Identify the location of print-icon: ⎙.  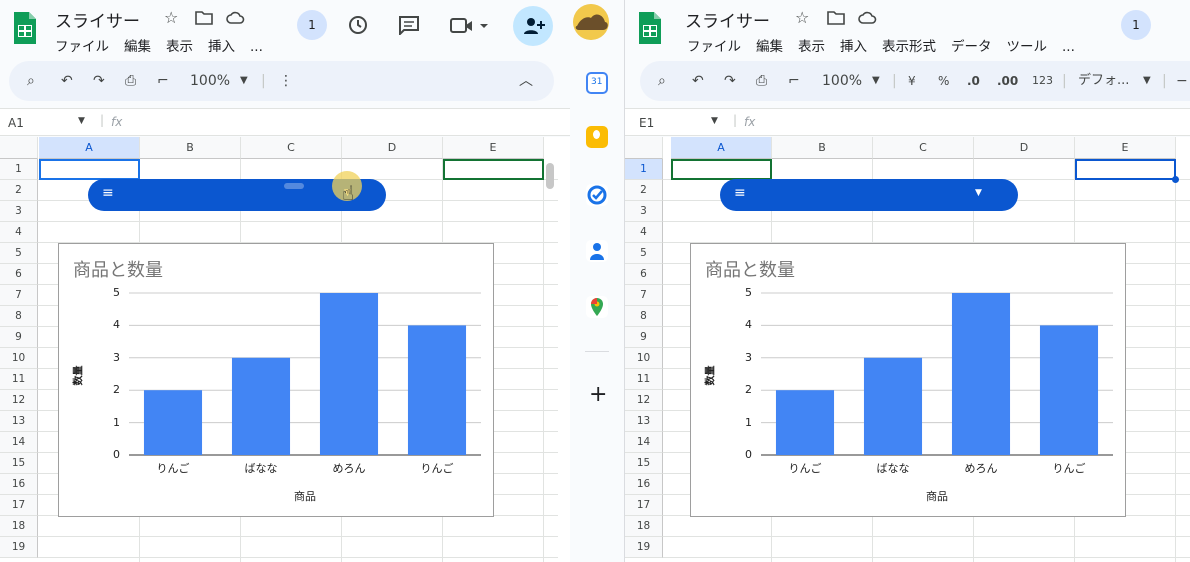
(130, 81).